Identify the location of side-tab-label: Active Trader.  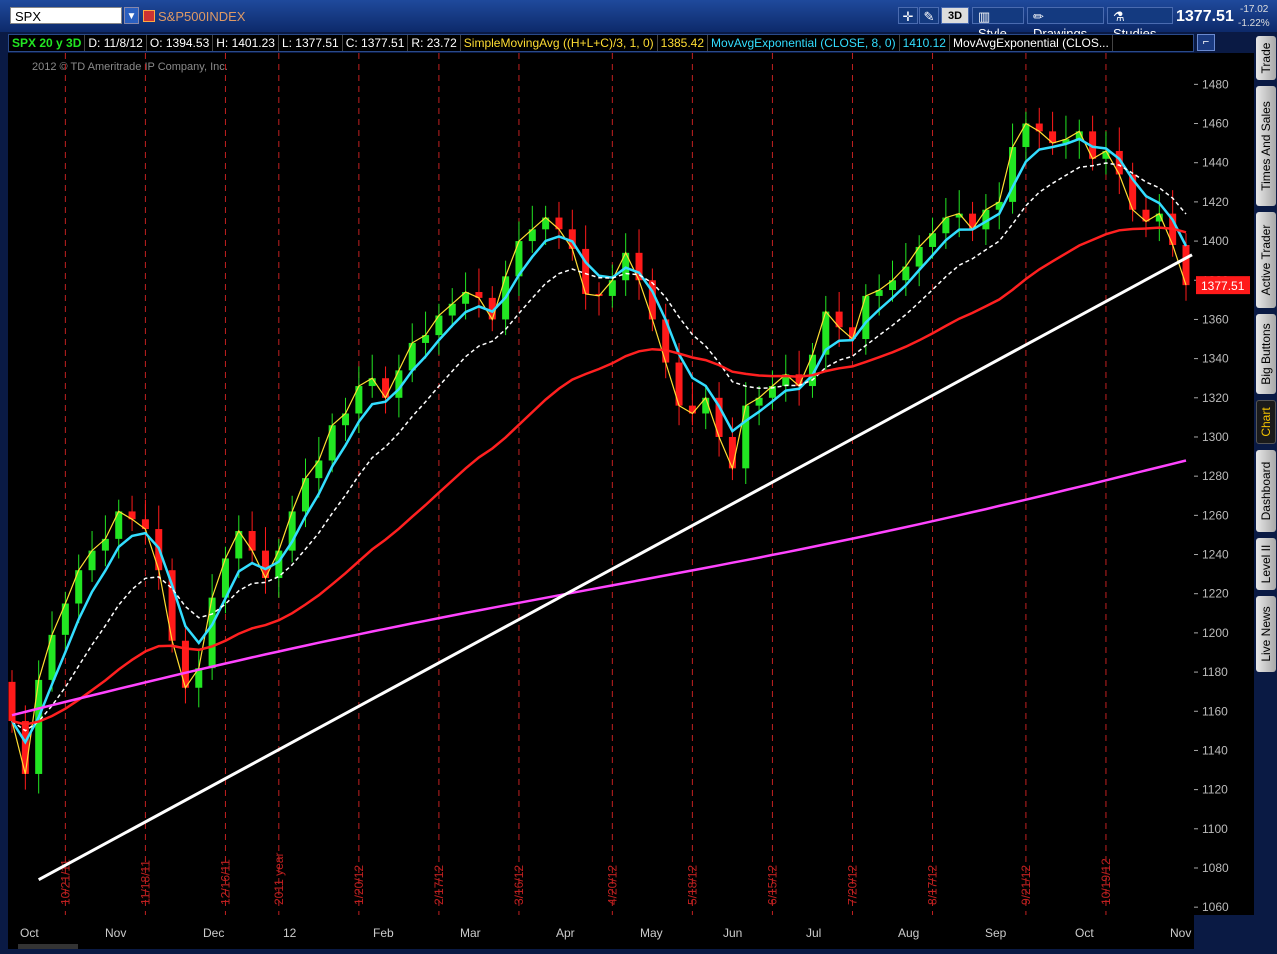
(1266, 260).